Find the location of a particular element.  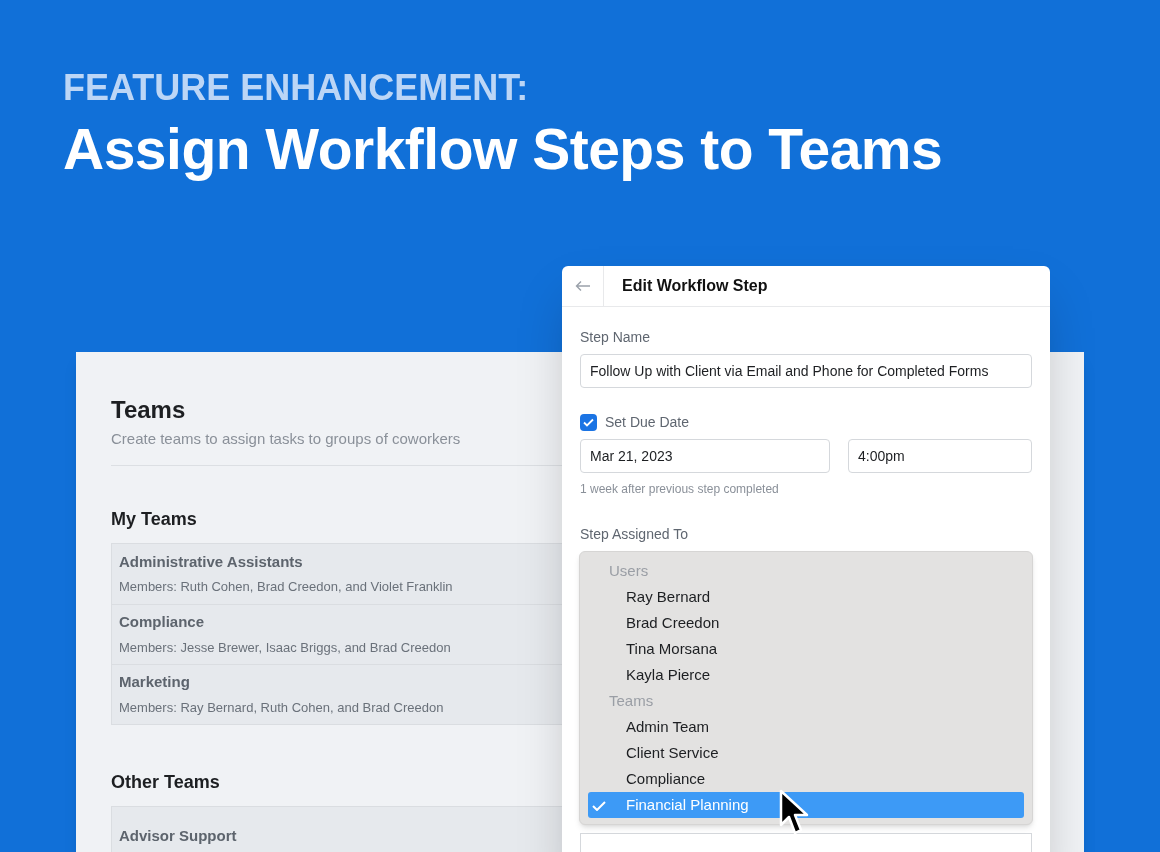

team-name: Marketing is located at coordinates (154, 682).